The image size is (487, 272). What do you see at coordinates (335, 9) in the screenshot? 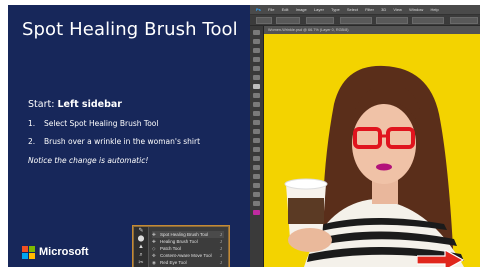
I see `menu-item: Type` at bounding box center [335, 9].